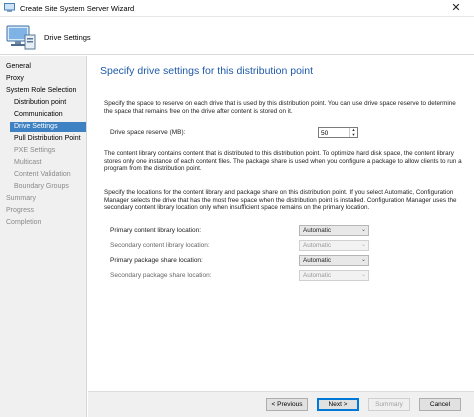 The height and width of the screenshot is (417, 474). Describe the element at coordinates (160, 245) in the screenshot. I see `secondary-content-library-label: Secondary content library location:` at that location.